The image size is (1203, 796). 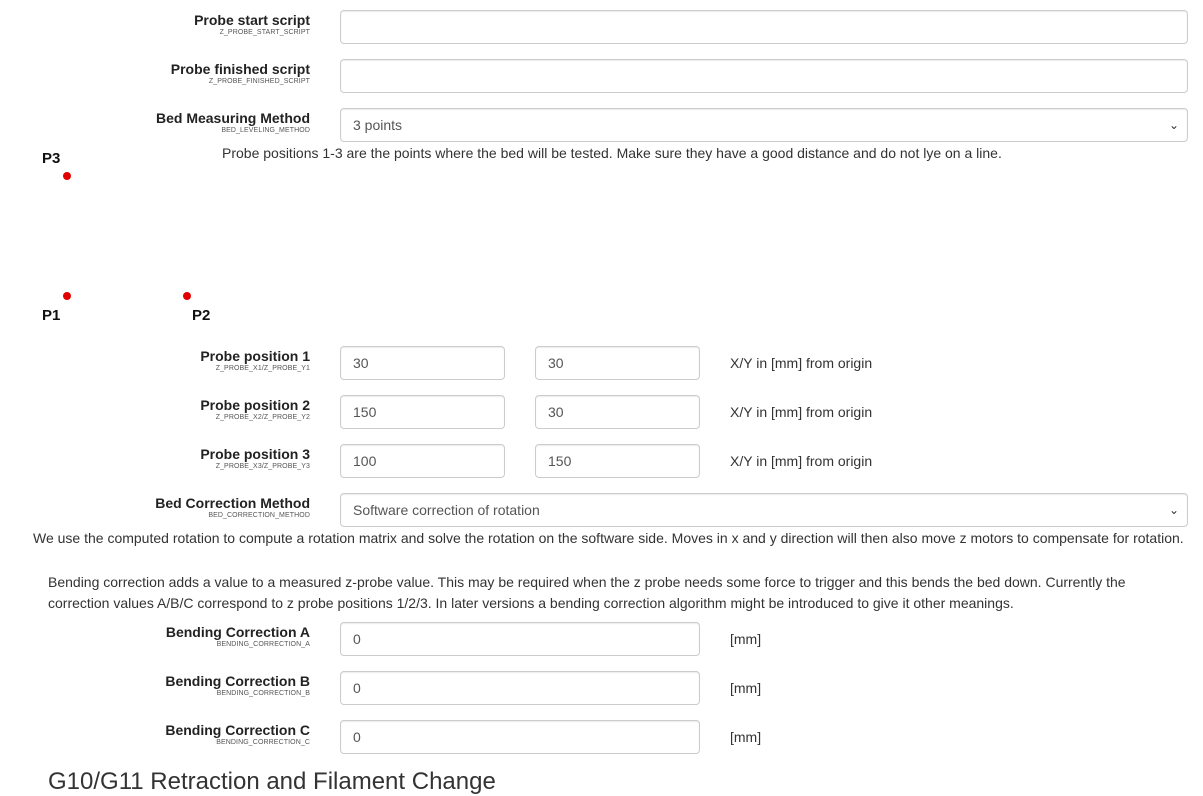 What do you see at coordinates (746, 737) in the screenshot?
I see `bending-correction-c-unit: [mm]` at bounding box center [746, 737].